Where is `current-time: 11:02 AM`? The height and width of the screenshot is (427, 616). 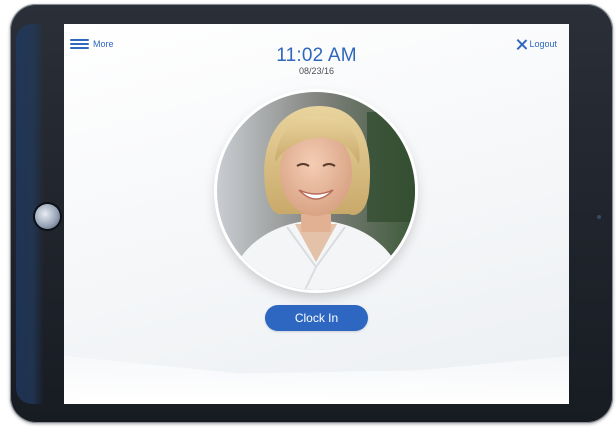 current-time: 11:02 AM is located at coordinates (316, 55).